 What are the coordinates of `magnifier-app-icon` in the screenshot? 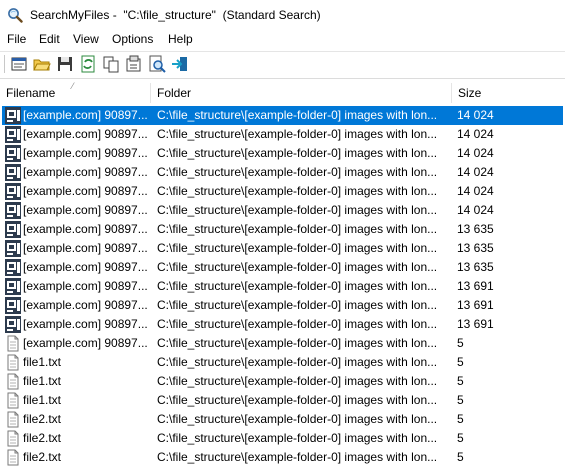 It's located at (15, 15).